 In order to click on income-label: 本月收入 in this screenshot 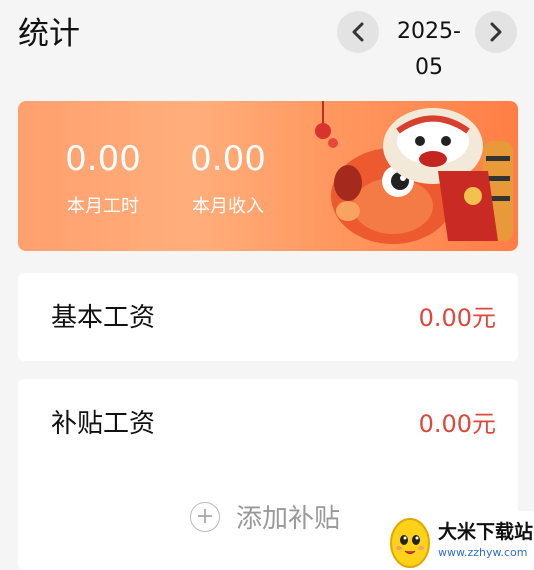, I will do `click(228, 206)`.